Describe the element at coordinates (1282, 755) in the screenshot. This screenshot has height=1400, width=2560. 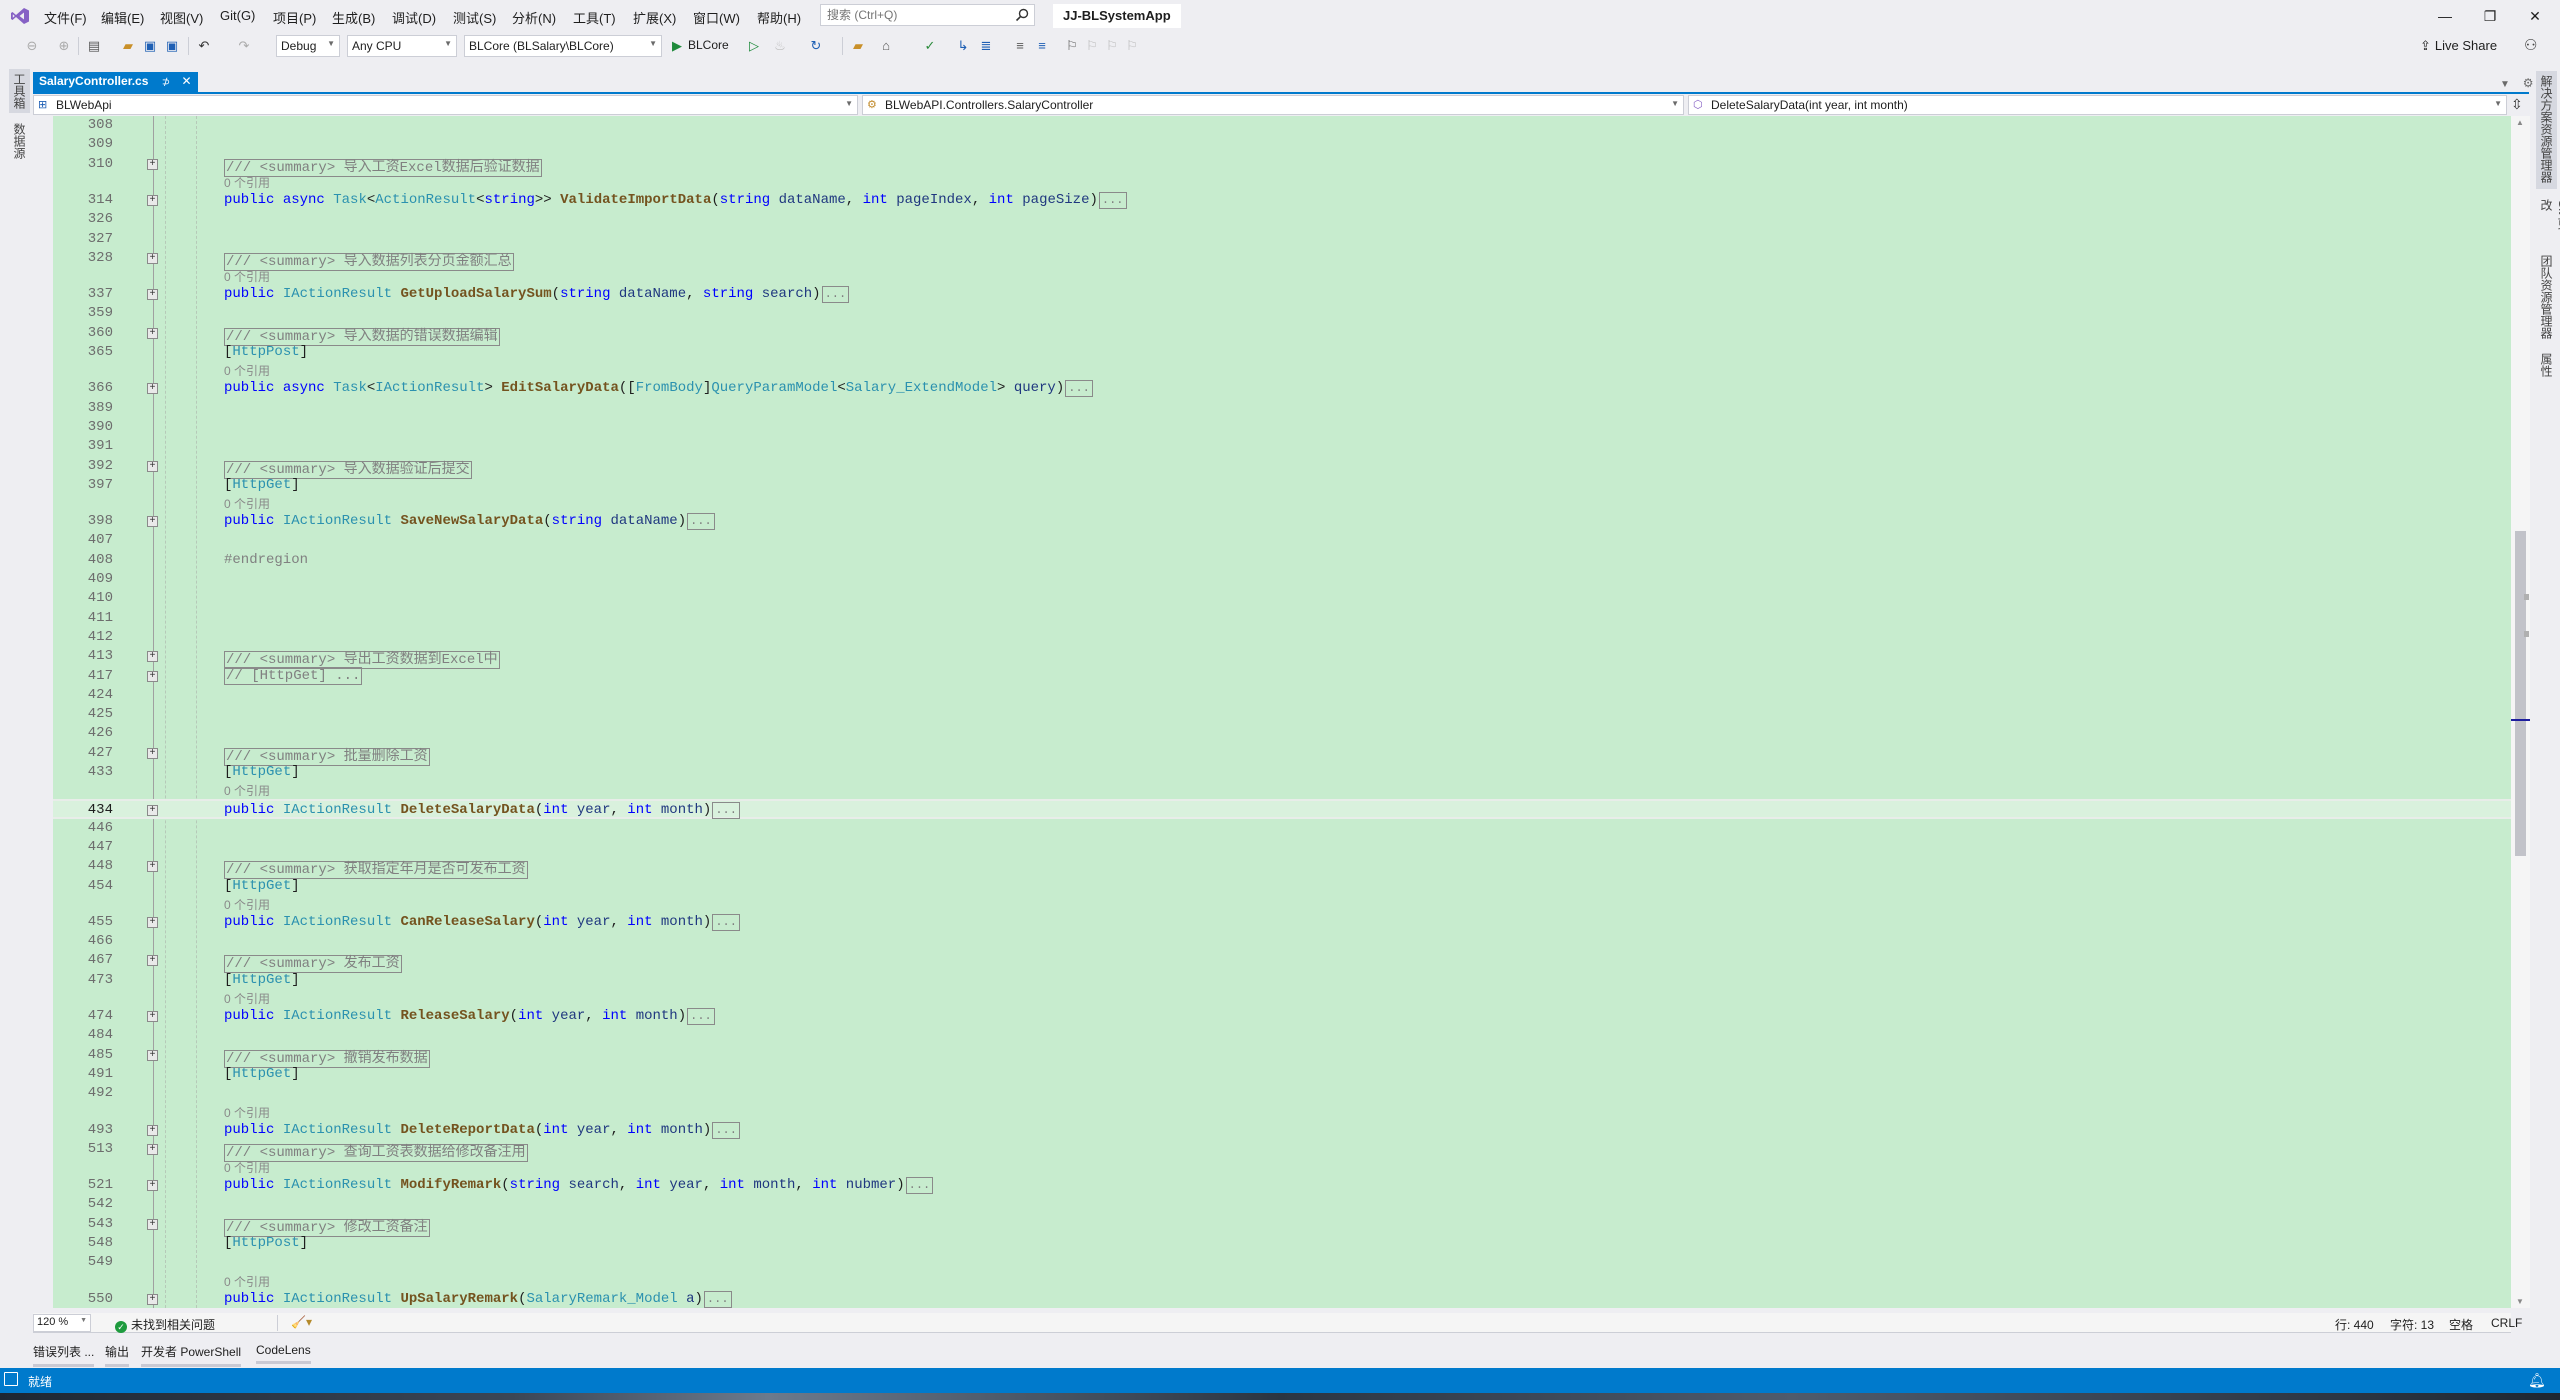
I see `code-line: 427 + /// <summary> 批量删除工资` at that location.